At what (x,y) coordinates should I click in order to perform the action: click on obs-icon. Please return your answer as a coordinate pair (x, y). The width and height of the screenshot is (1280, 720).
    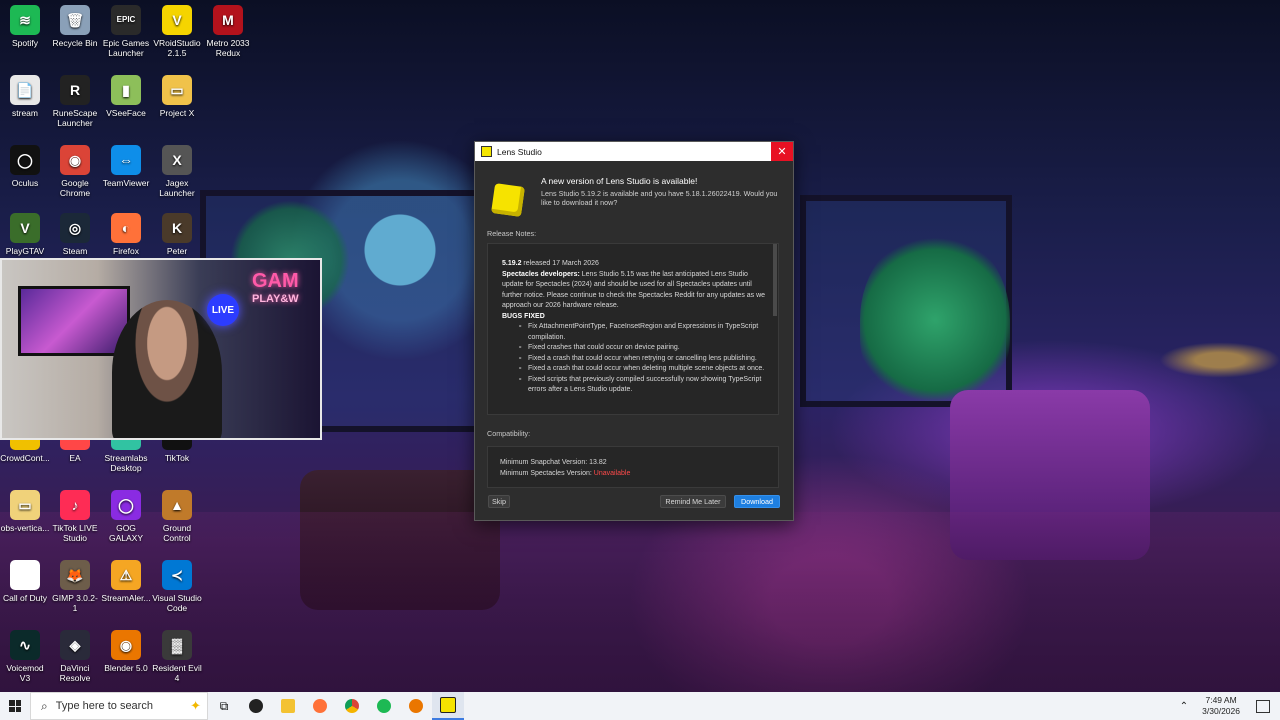
    Looking at the image, I should click on (256, 706).